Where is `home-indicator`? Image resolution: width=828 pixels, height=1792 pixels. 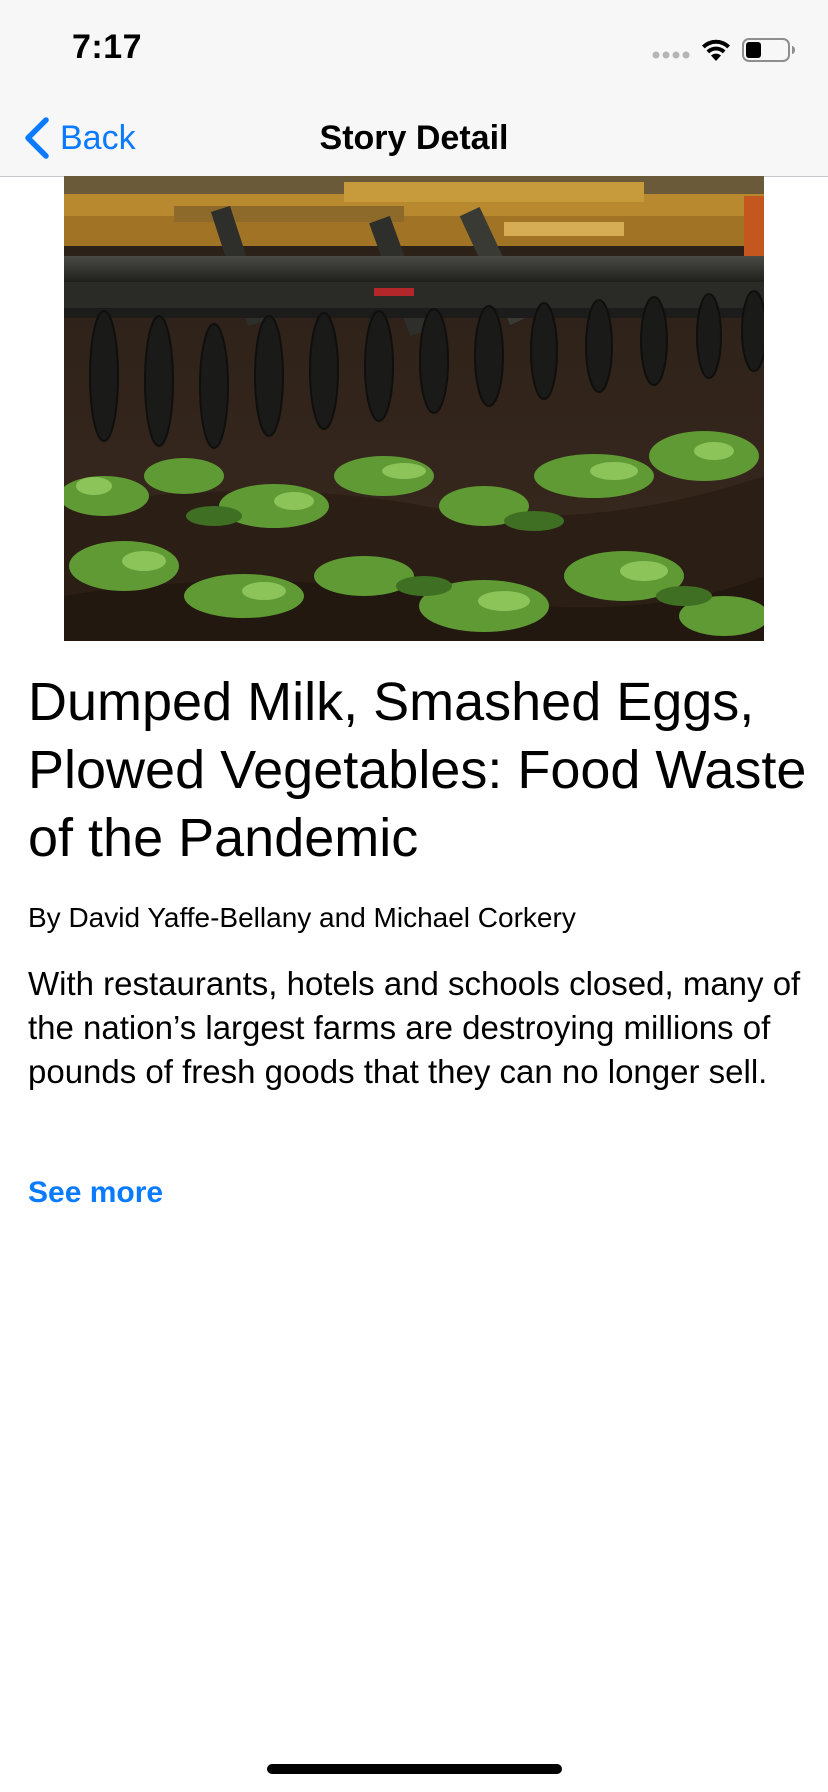
home-indicator is located at coordinates (414, 1769).